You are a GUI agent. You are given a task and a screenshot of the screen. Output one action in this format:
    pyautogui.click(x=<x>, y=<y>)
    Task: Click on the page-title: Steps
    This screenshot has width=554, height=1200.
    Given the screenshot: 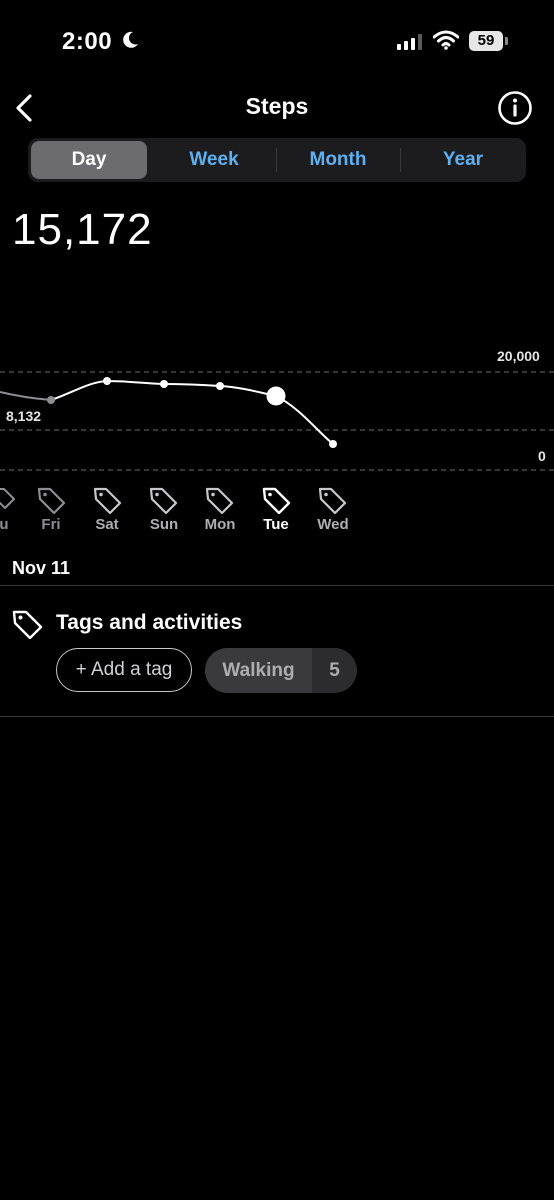 What is the action you would take?
    pyautogui.click(x=277, y=106)
    